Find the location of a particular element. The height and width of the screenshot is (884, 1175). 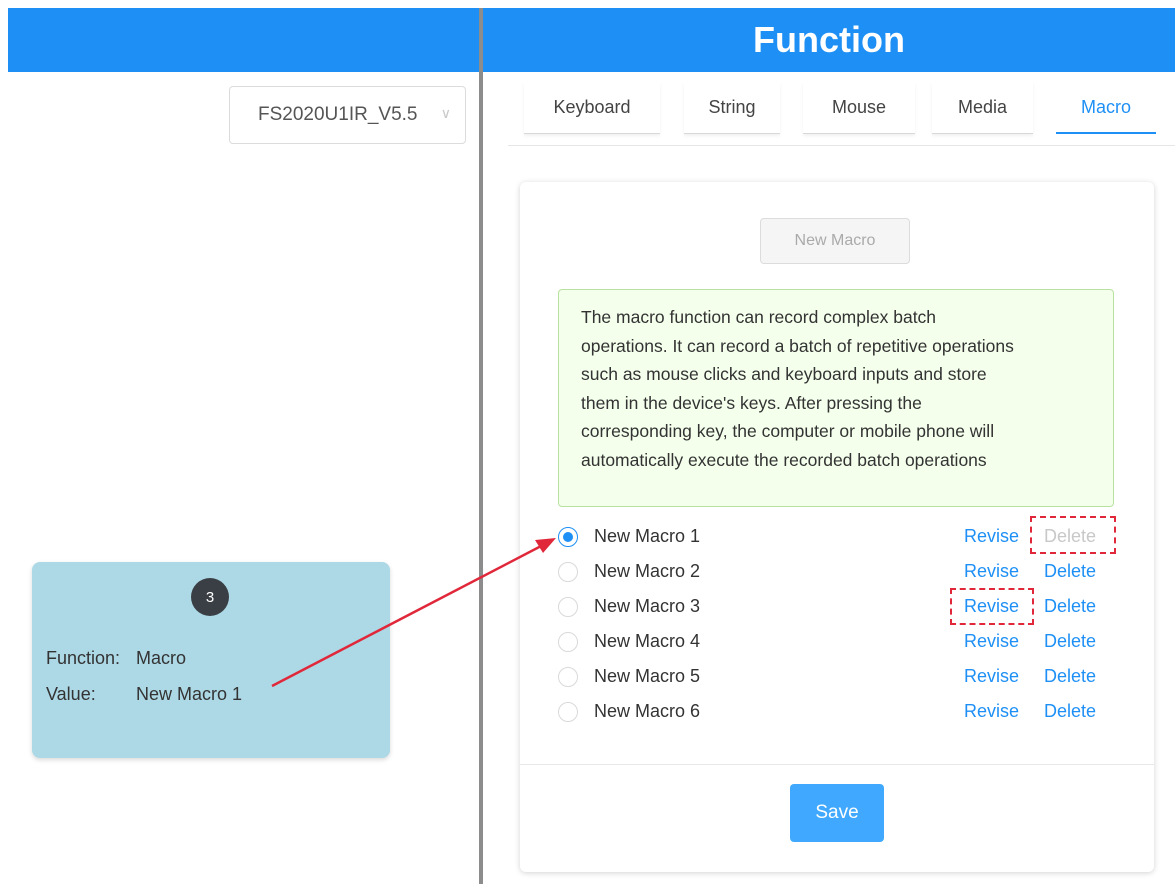

macro-row: New Macro 2 Revise Delete is located at coordinates (836, 571).